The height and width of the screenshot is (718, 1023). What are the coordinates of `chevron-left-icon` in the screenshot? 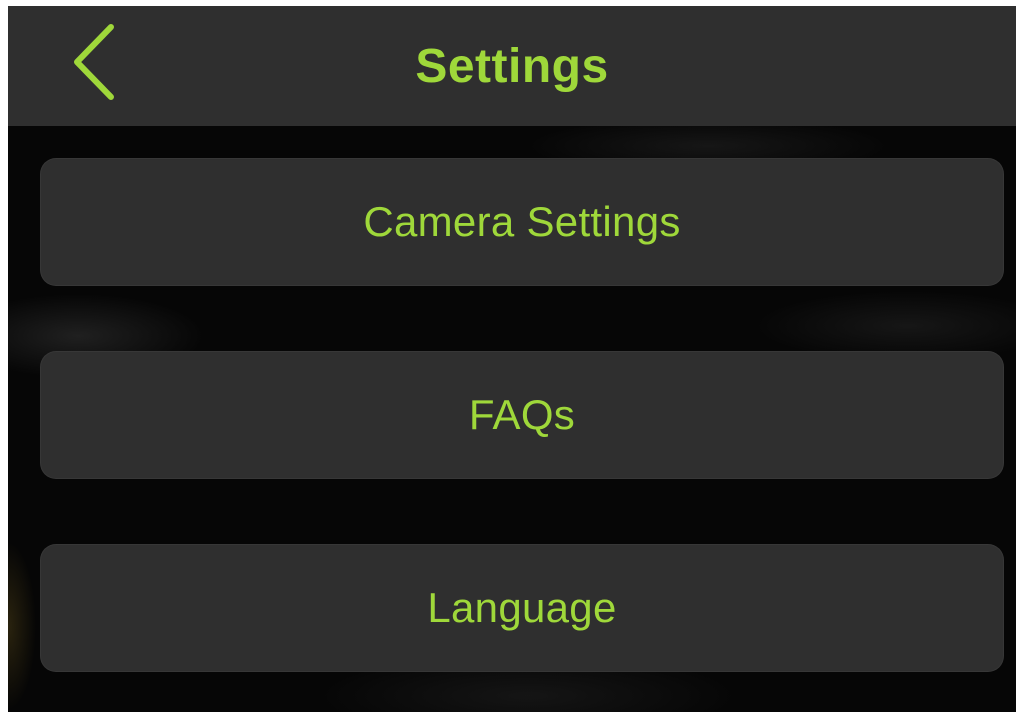 It's located at (94, 64).